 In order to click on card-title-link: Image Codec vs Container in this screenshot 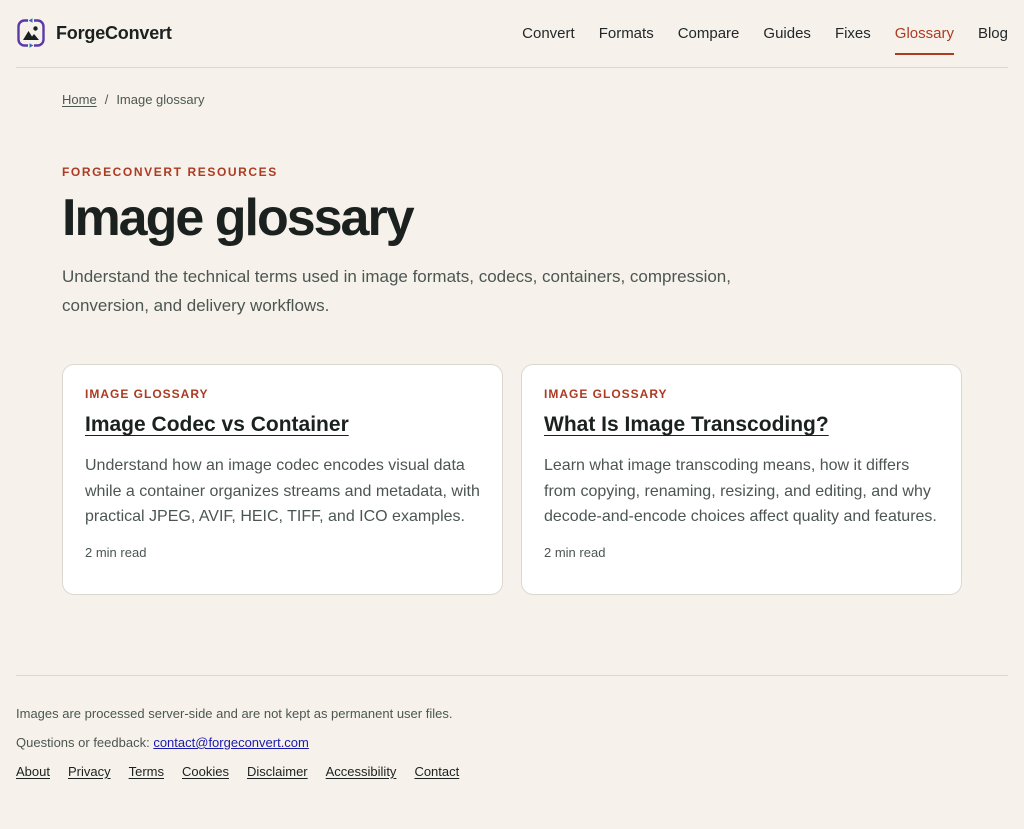, I will do `click(217, 425)`.